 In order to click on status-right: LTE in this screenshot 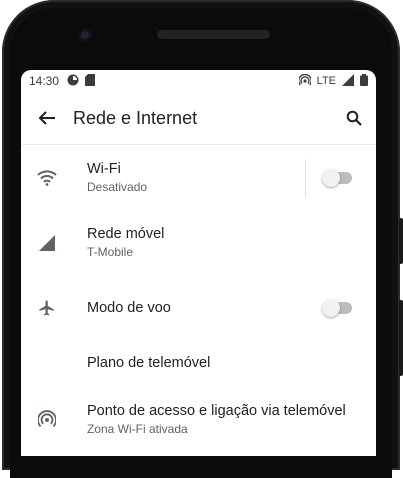, I will do `click(332, 81)`.